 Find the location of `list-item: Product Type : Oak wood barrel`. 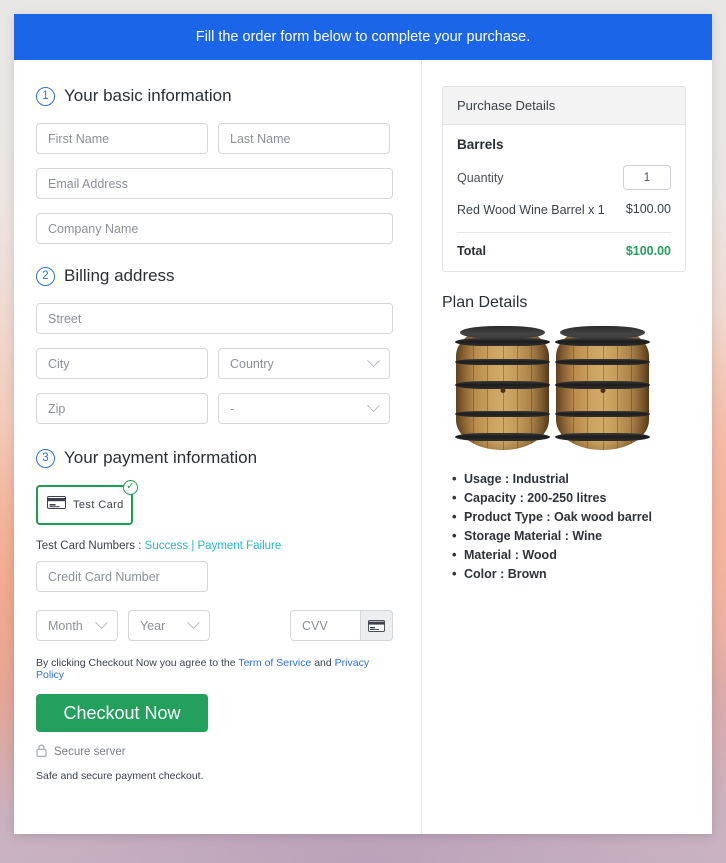

list-item: Product Type : Oak wood barrel is located at coordinates (569, 517).